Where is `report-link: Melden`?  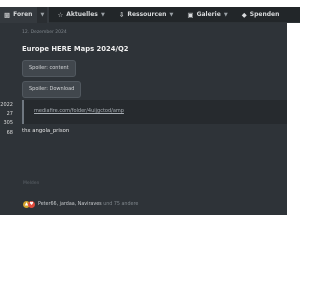 report-link: Melden is located at coordinates (31, 183).